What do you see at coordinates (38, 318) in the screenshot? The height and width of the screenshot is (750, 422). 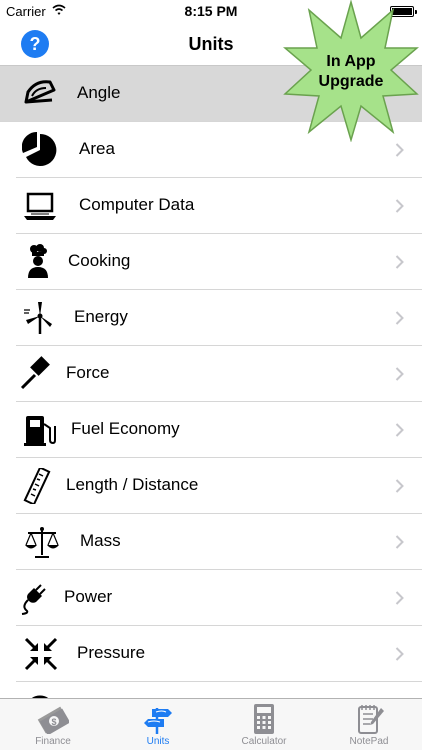 I see `wind-turbine-icon` at bounding box center [38, 318].